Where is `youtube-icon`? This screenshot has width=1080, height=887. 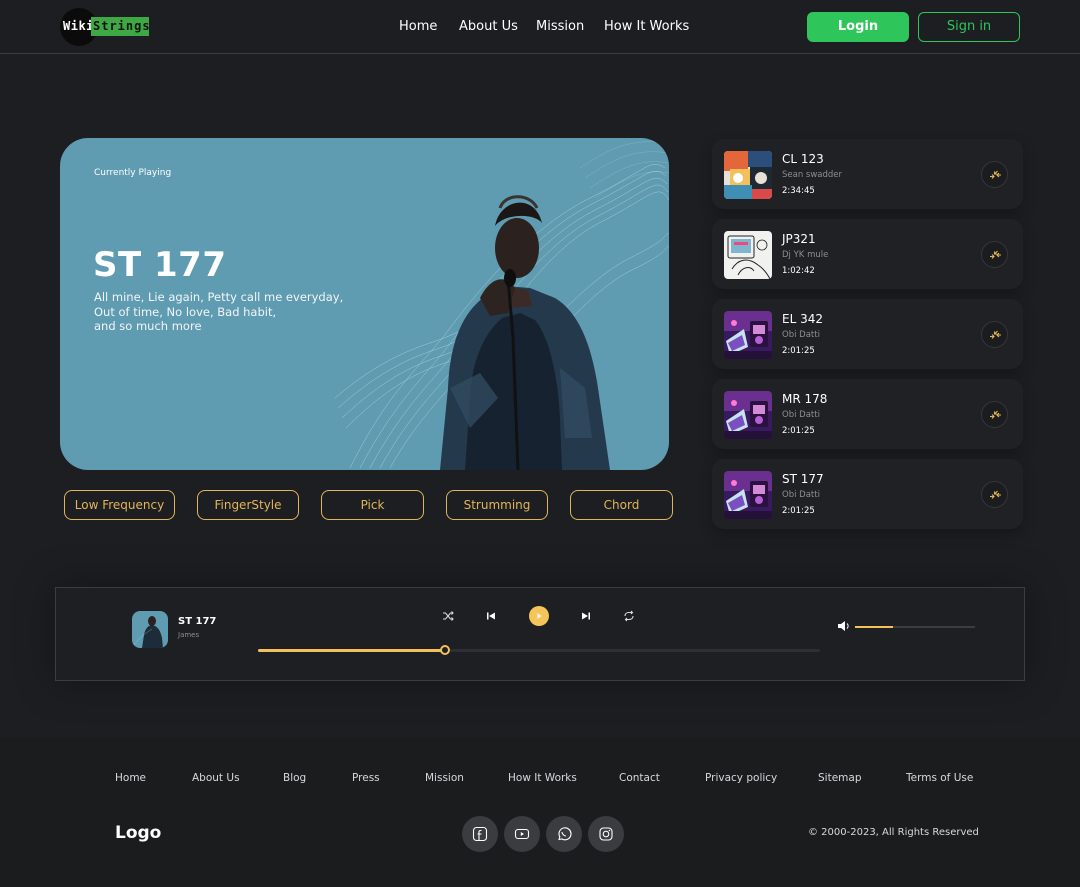 youtube-icon is located at coordinates (522, 834).